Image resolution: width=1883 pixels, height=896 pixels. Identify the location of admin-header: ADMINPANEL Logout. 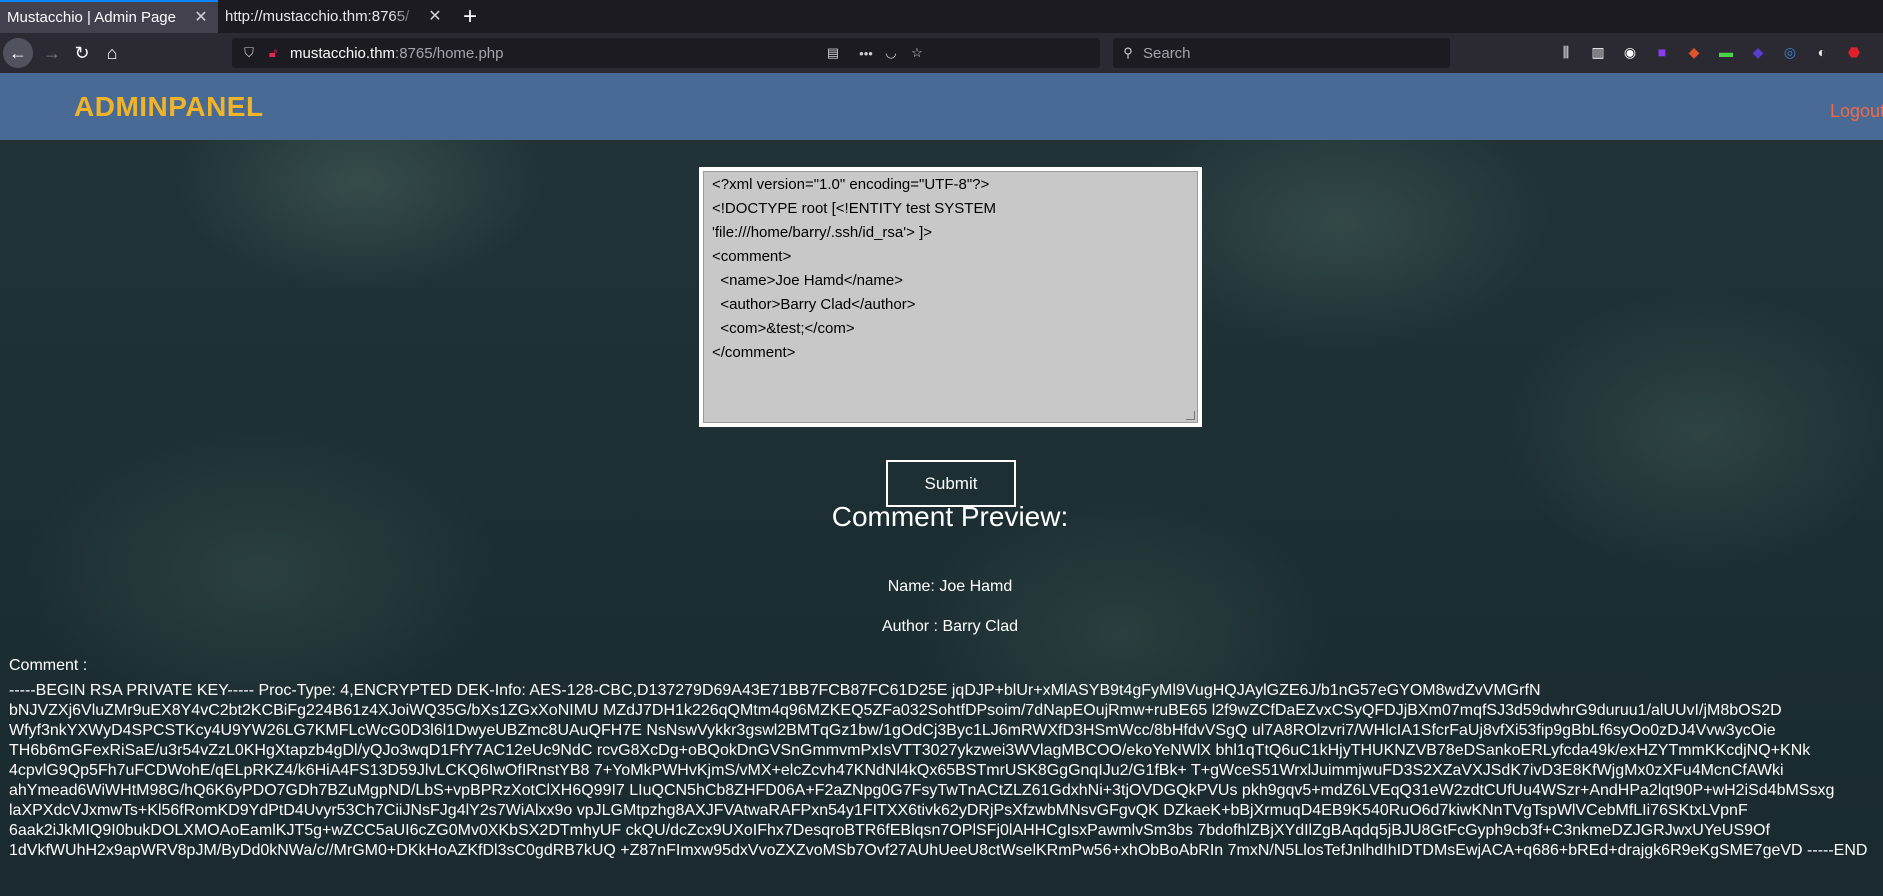
(941, 106).